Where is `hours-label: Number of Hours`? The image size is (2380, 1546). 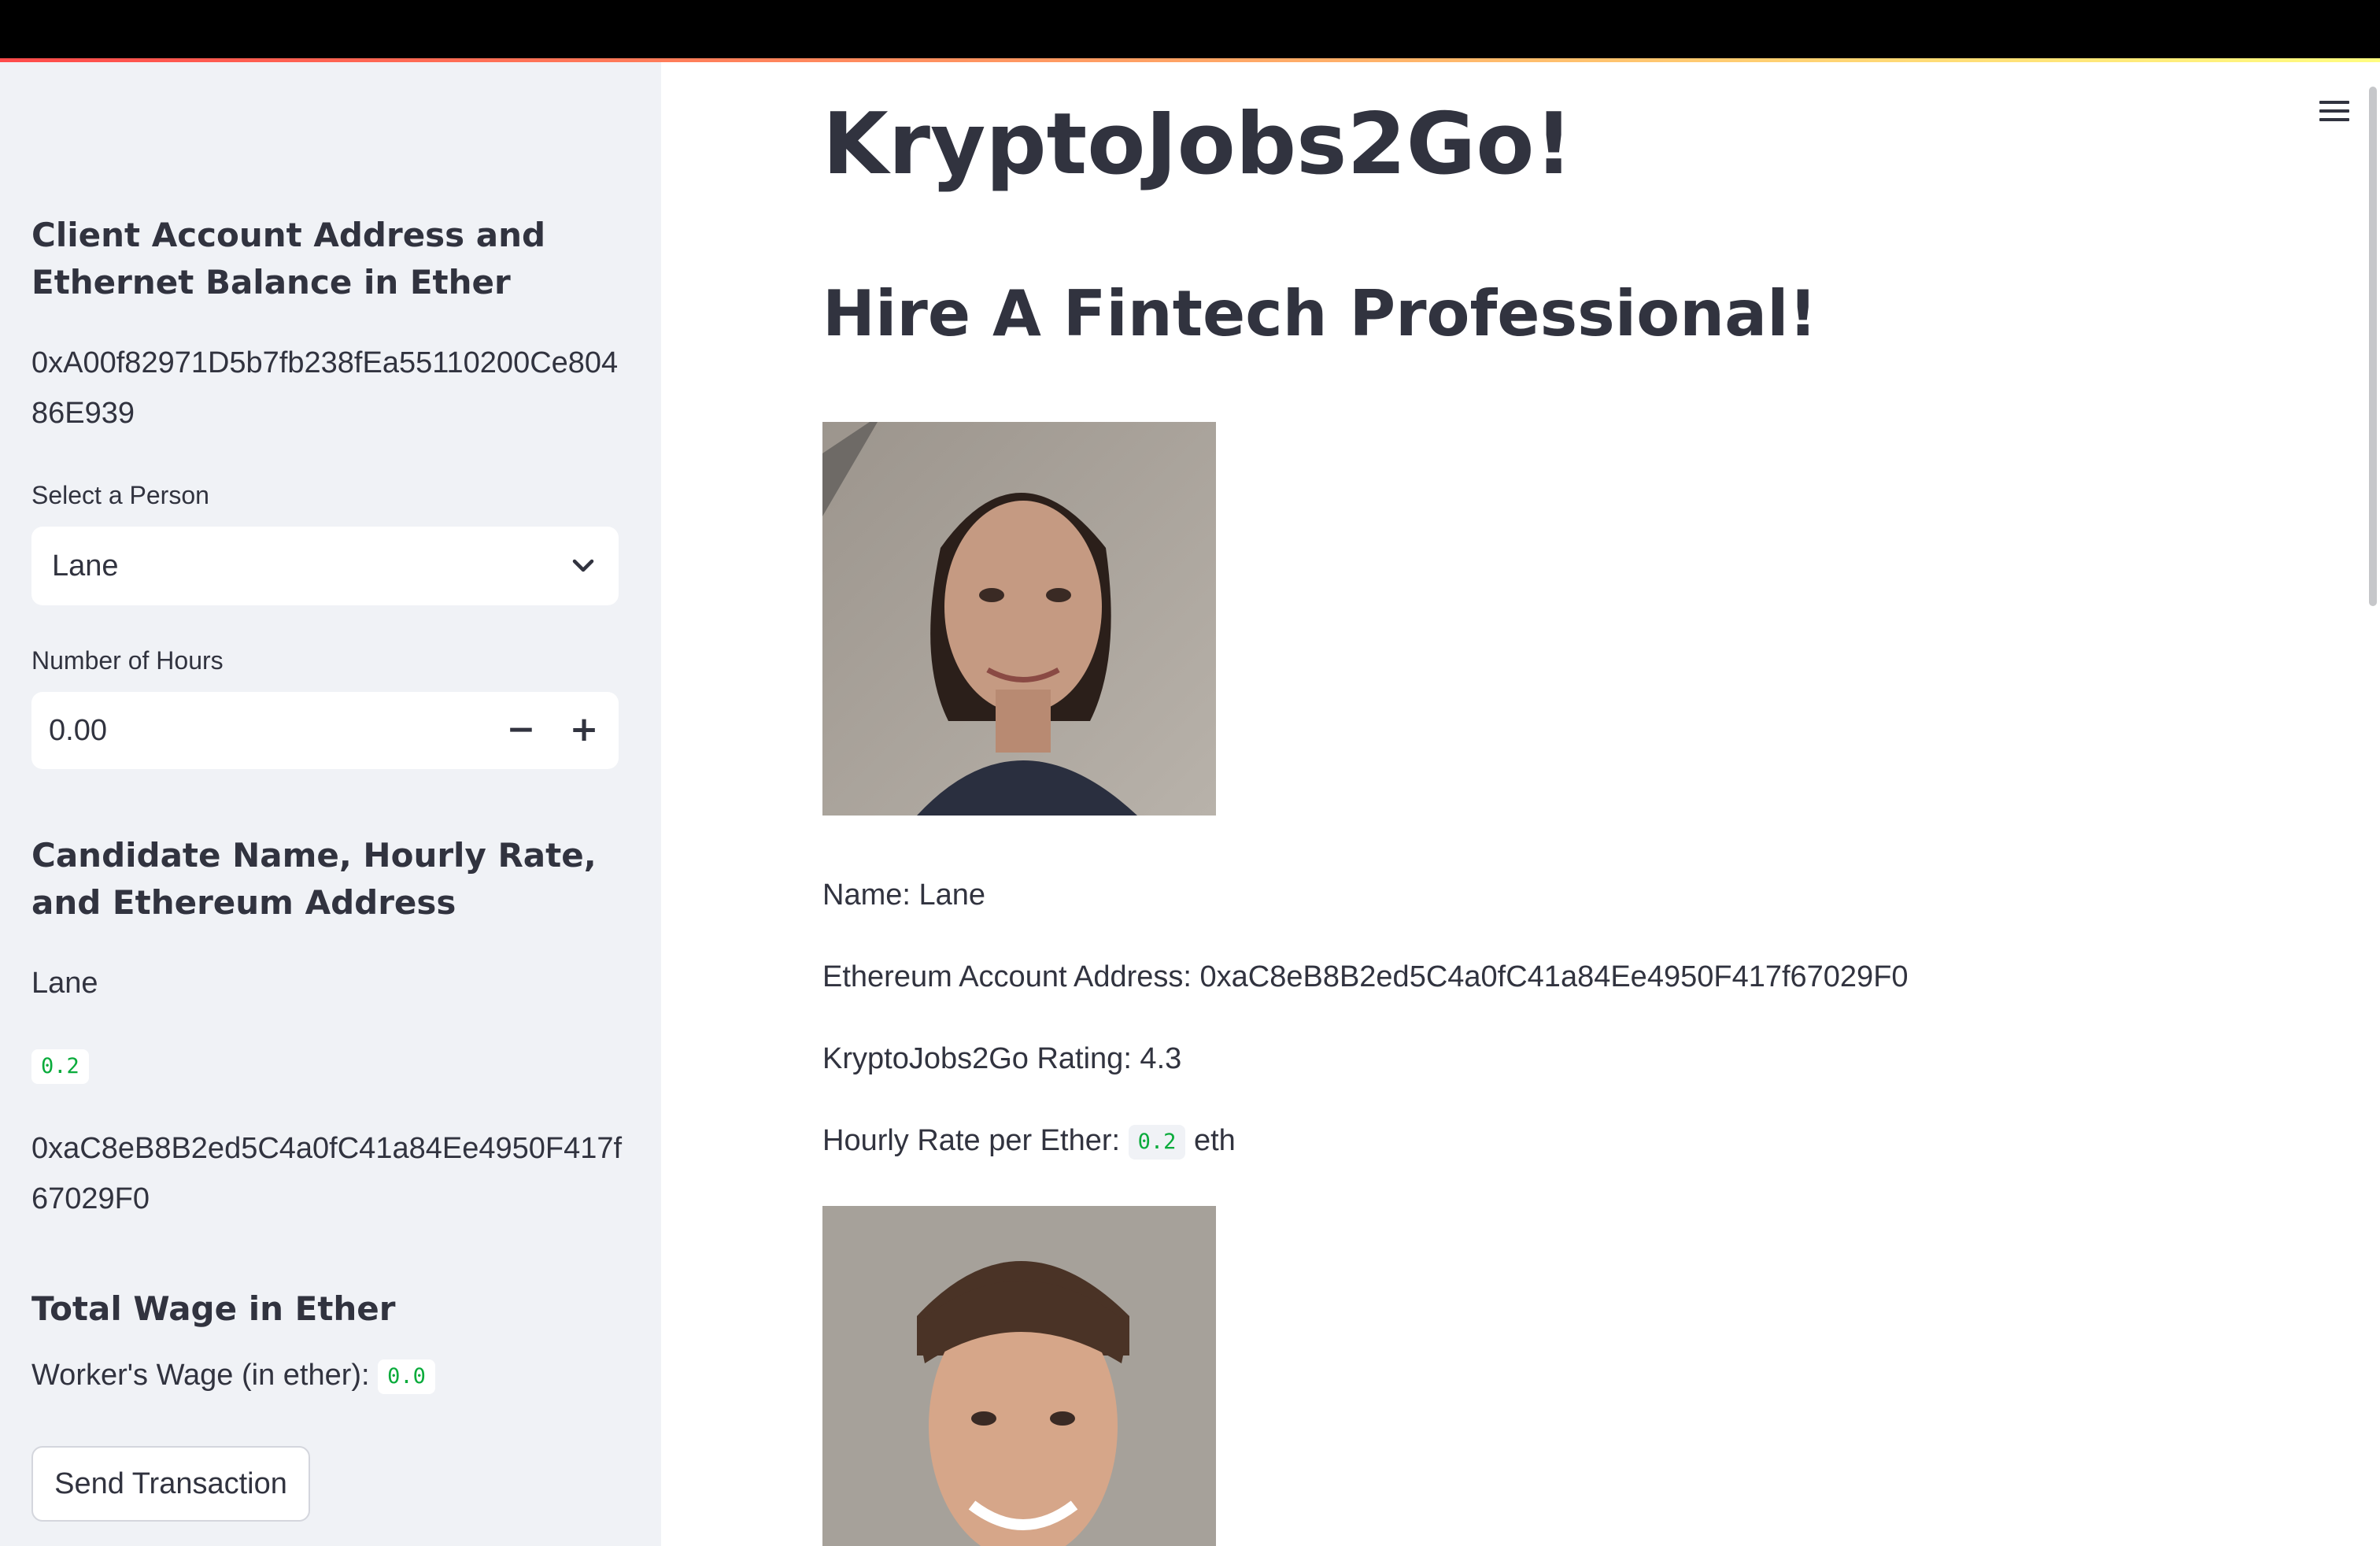
hours-label: Number of Hours is located at coordinates (128, 660).